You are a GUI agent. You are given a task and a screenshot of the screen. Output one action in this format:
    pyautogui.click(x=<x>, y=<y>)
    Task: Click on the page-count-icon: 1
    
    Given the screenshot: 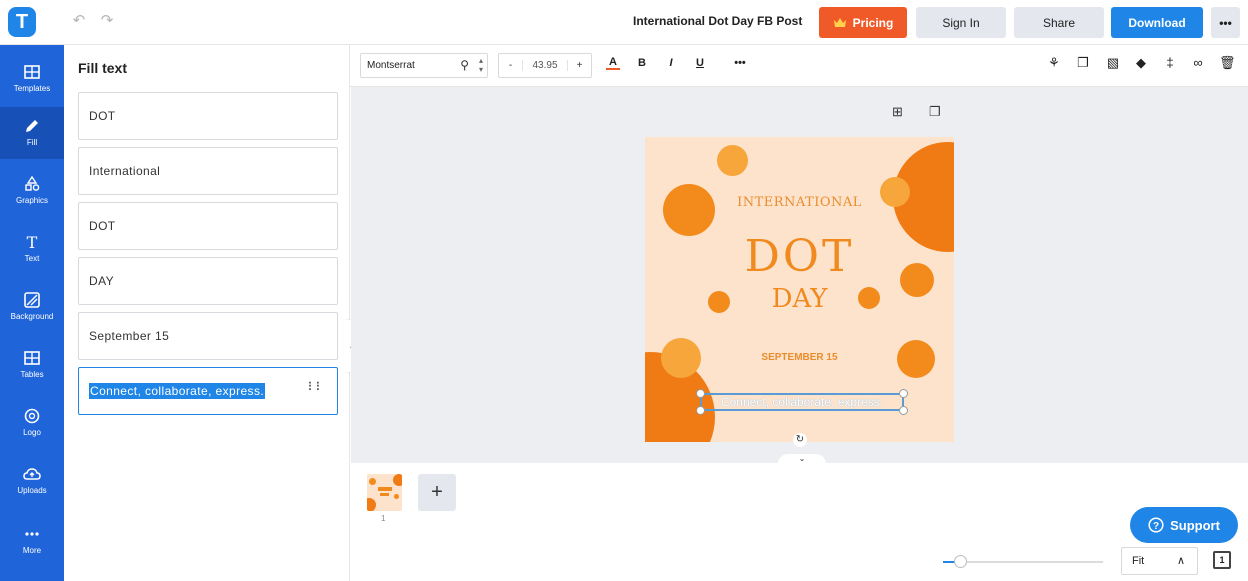 What is the action you would take?
    pyautogui.click(x=1222, y=560)
    